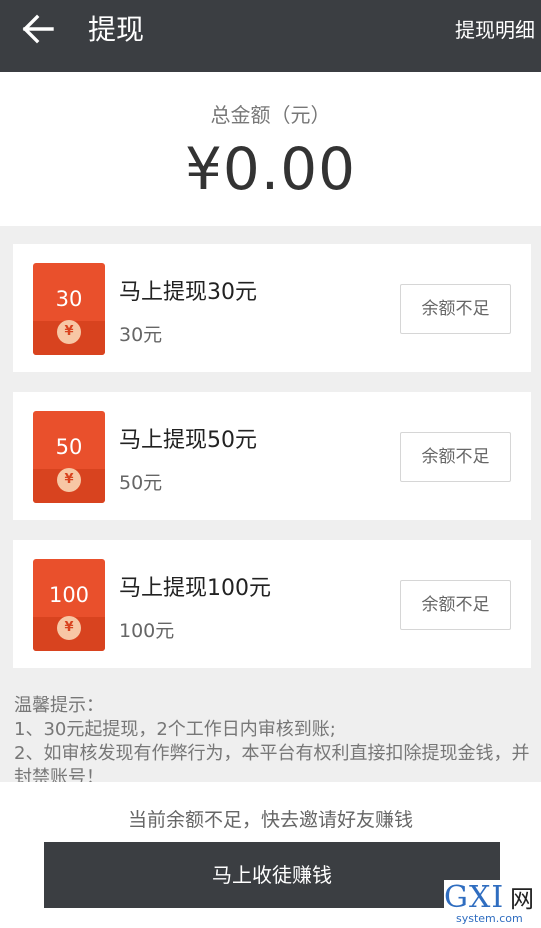 The width and height of the screenshot is (541, 928). I want to click on badge-amount: 30, so click(69, 299).